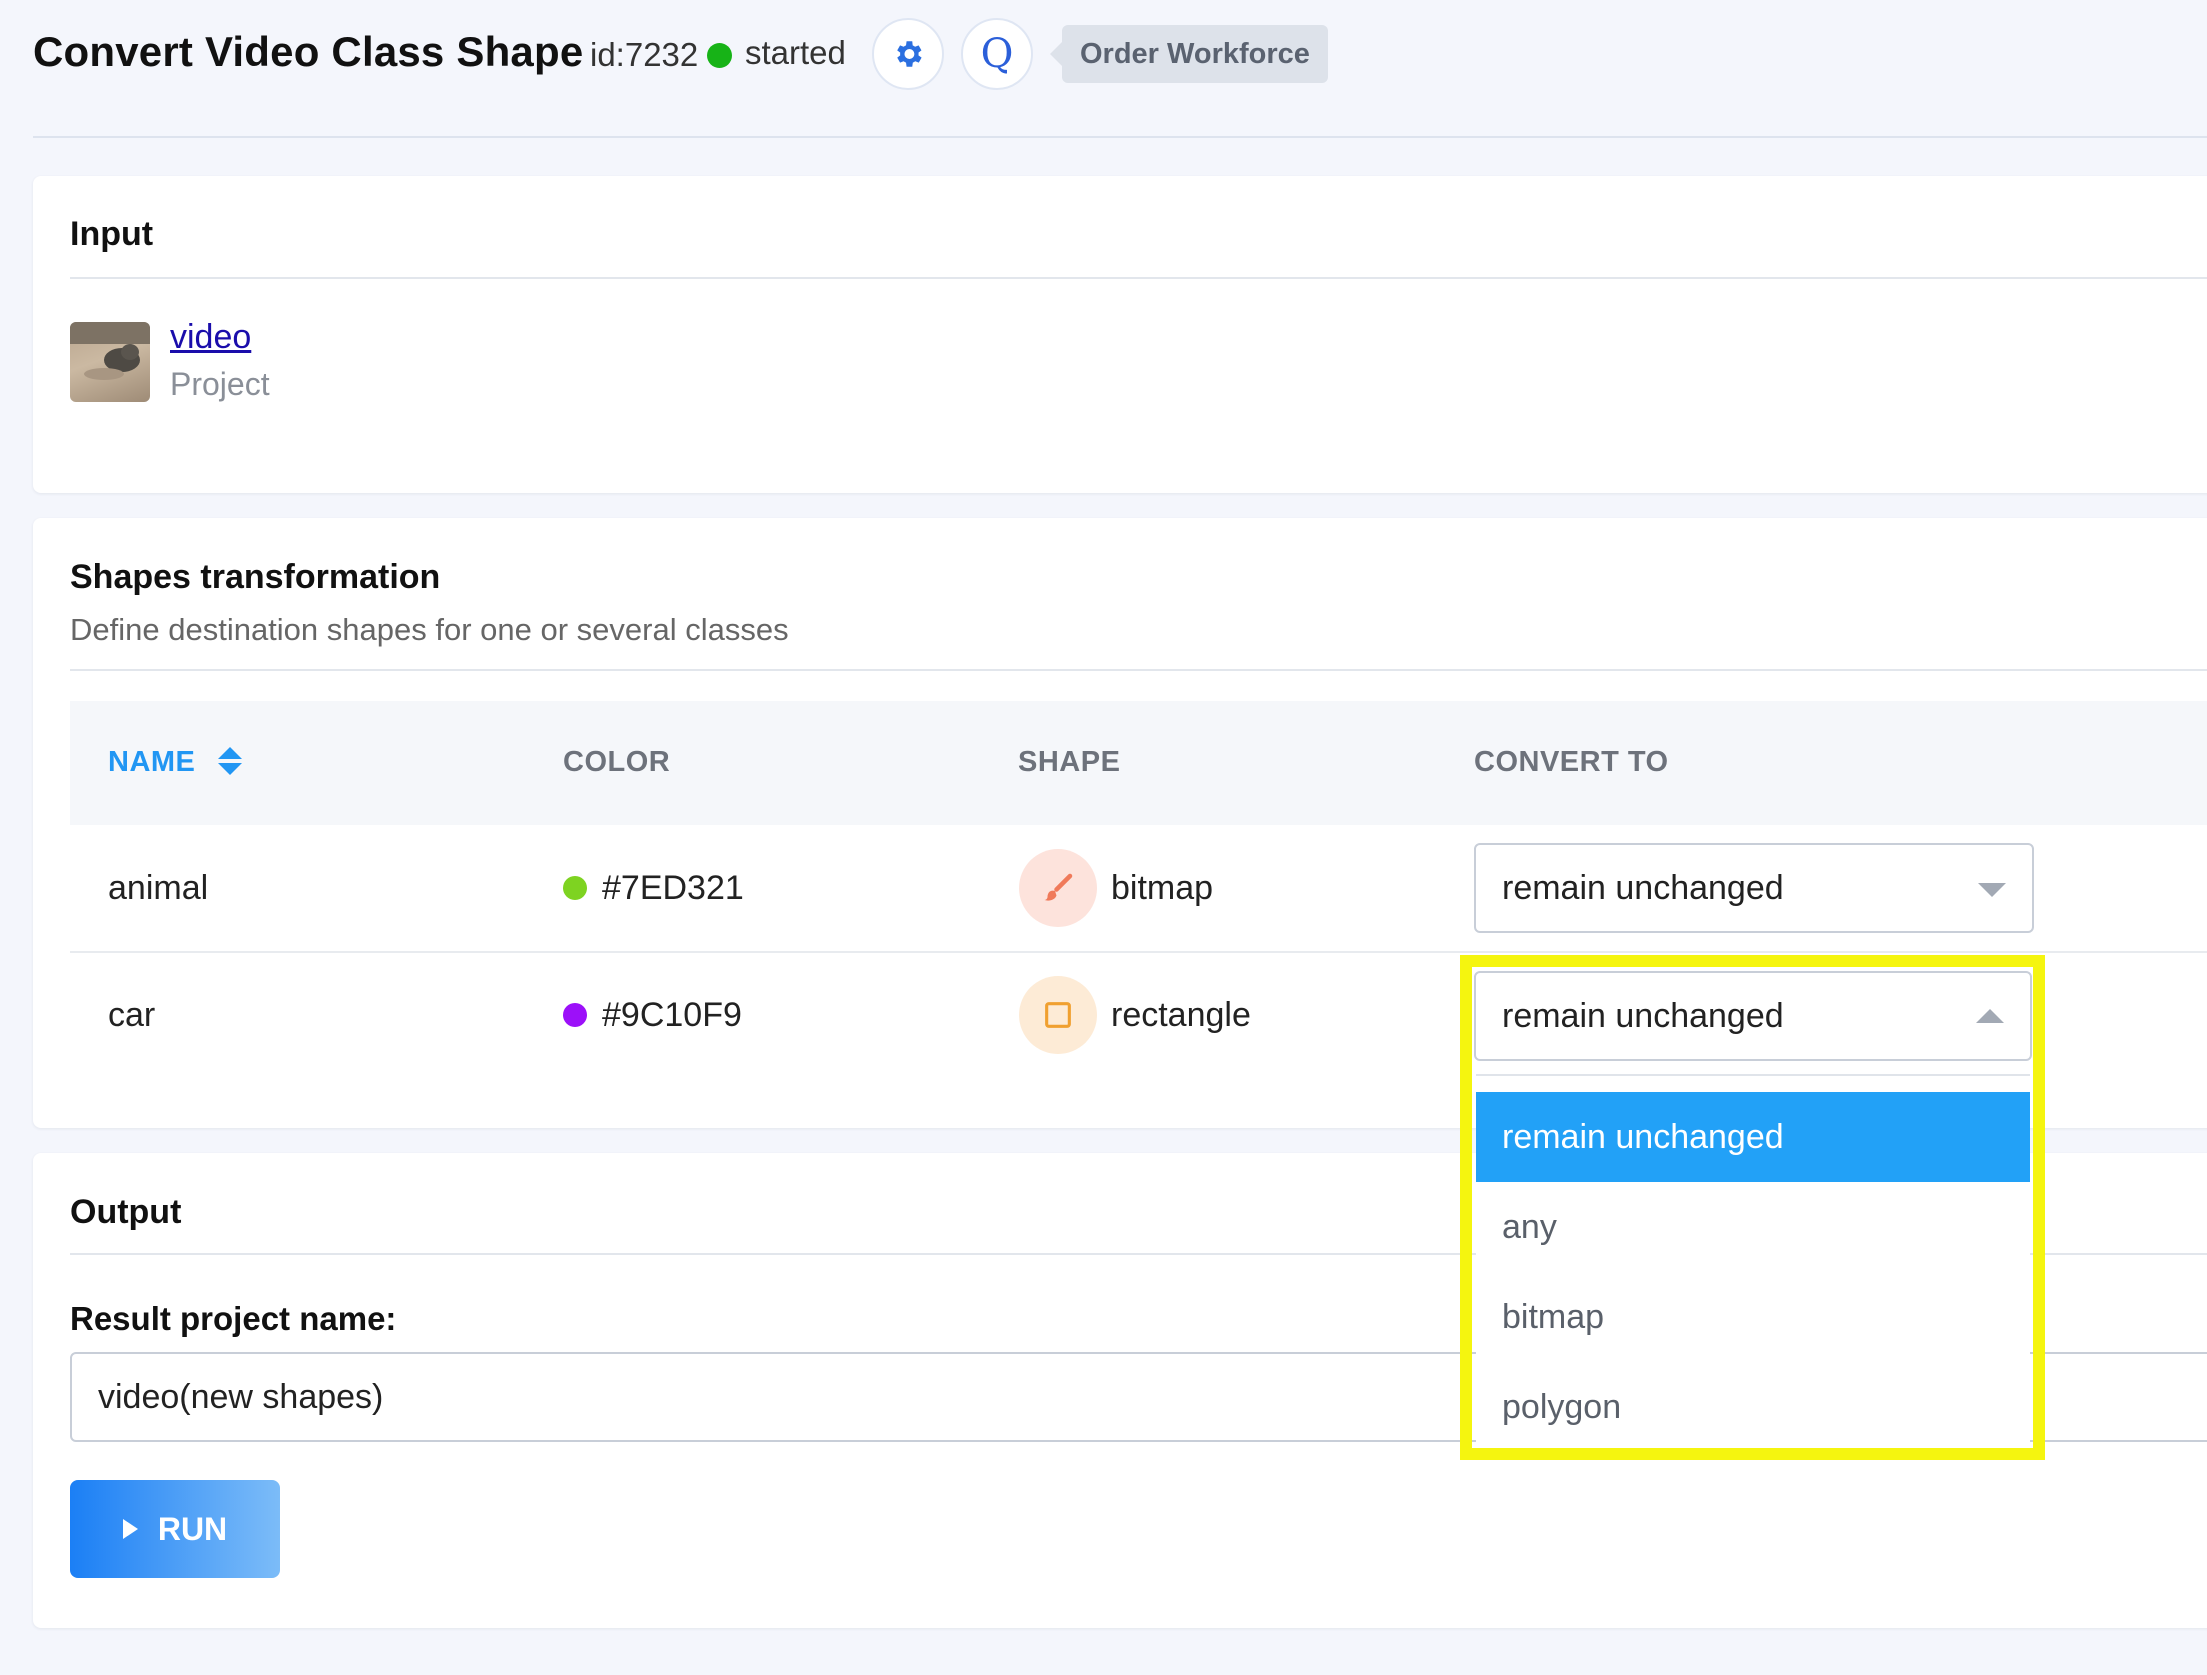 Image resolution: width=2207 pixels, height=1675 pixels. Describe the element at coordinates (672, 1015) in the screenshot. I see `color-value: #9C10F9` at that location.